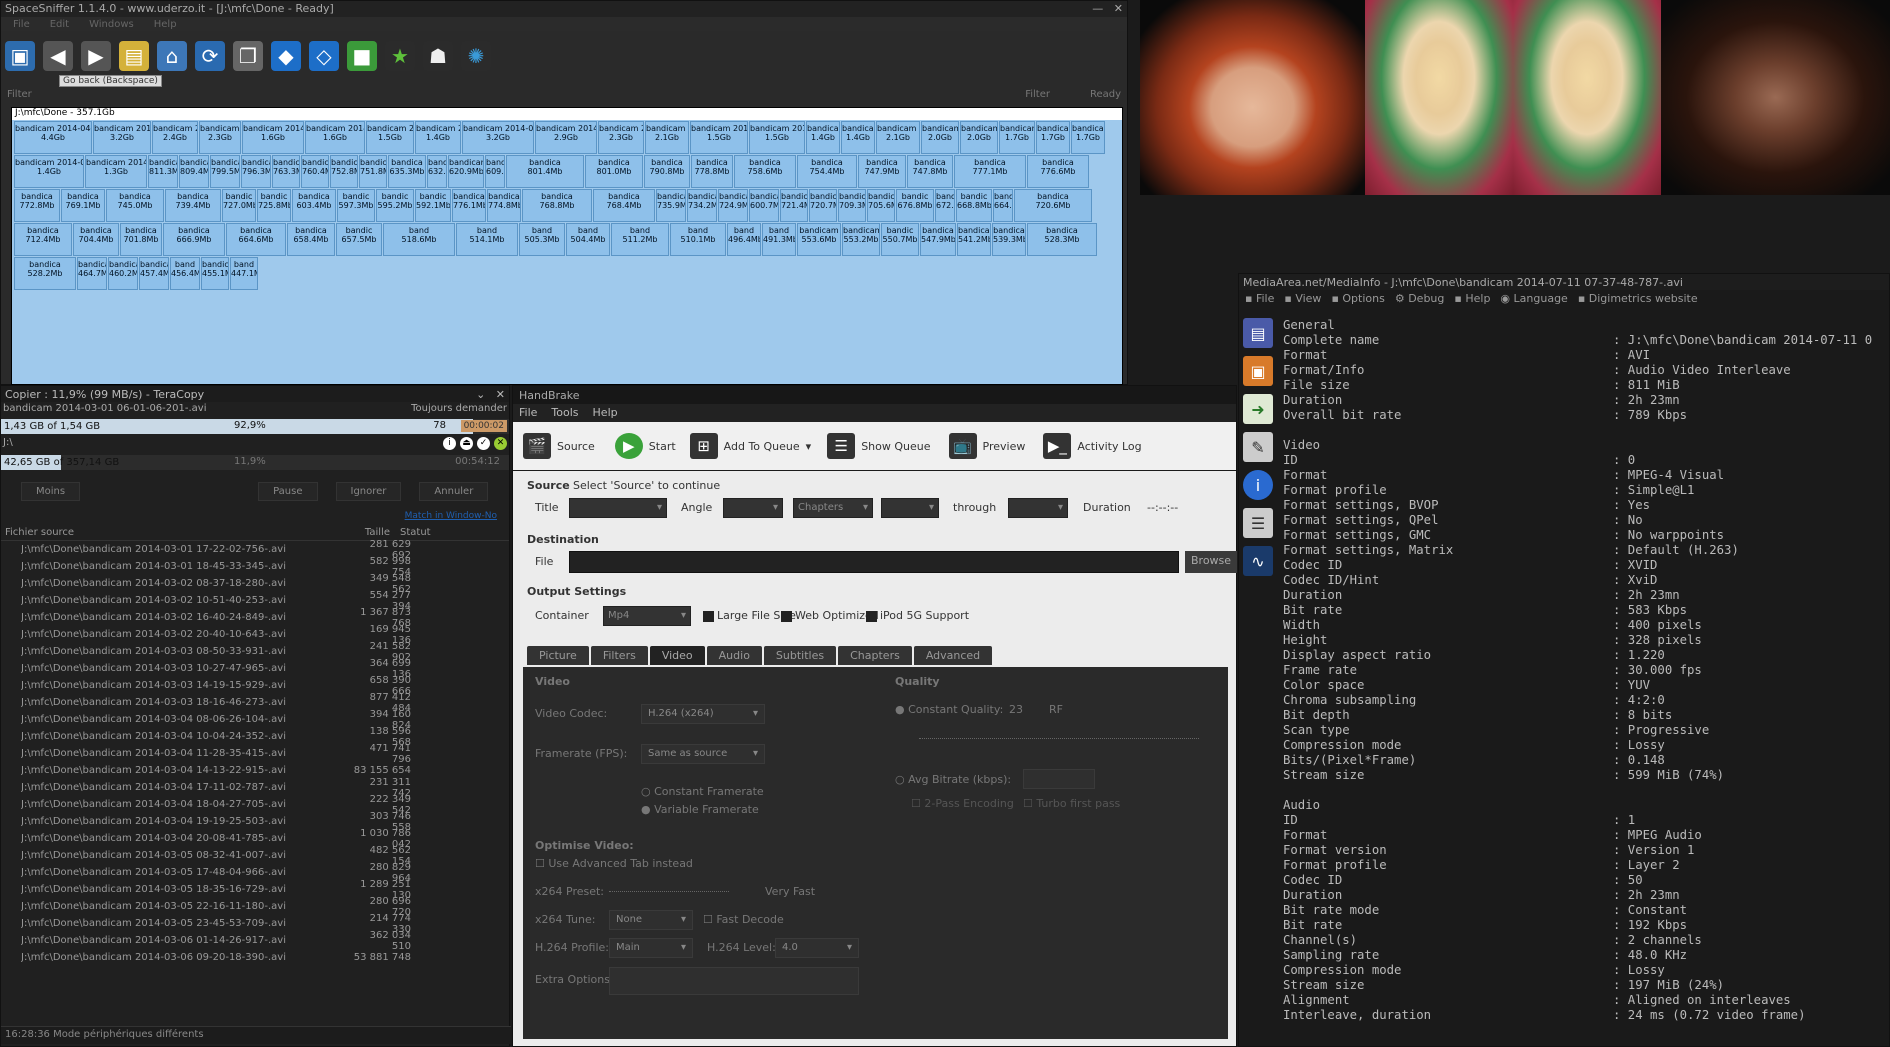  I want to click on filter-button: Filter, so click(1037, 96).